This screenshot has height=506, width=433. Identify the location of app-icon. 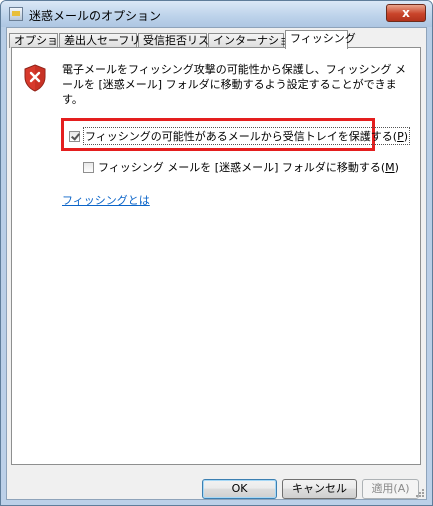
(16, 14).